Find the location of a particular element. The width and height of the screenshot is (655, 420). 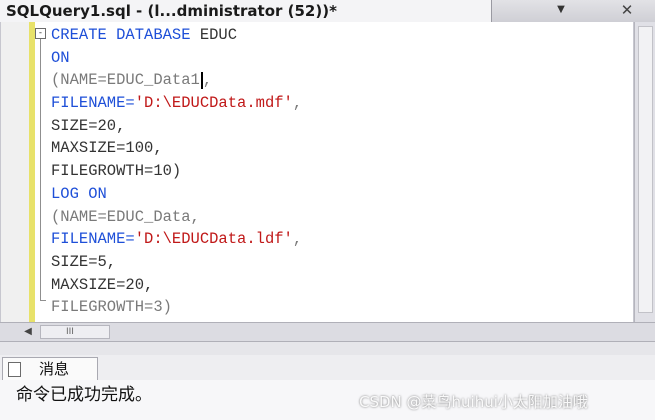

code-token: 'D:\EDUCData.ldf' is located at coordinates (213, 239).